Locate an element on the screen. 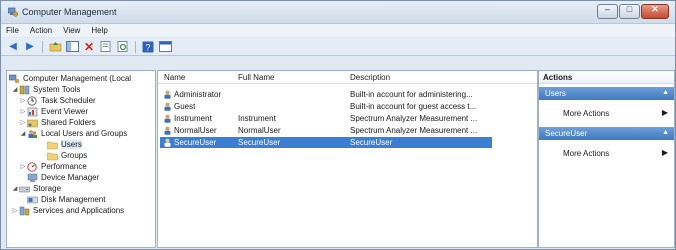  menu-view: View is located at coordinates (71, 30).